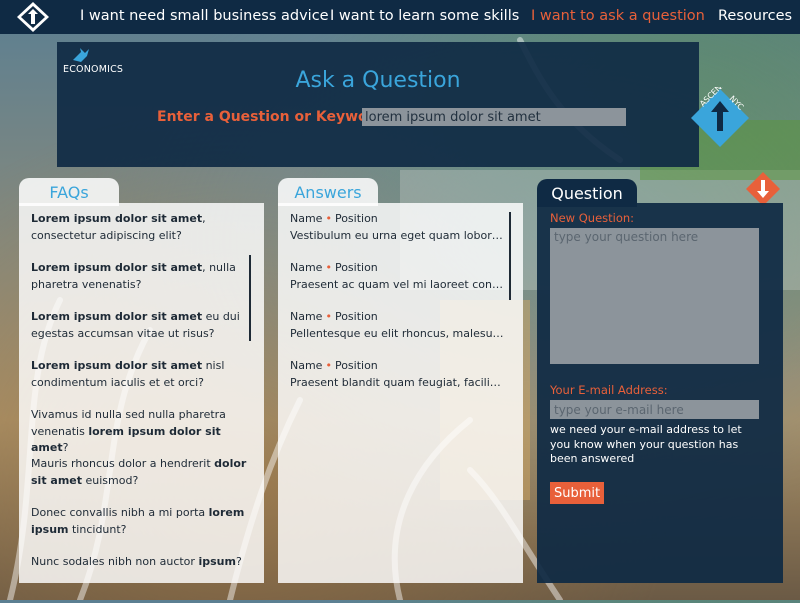  I want to click on faq-scrollbar, so click(250, 298).